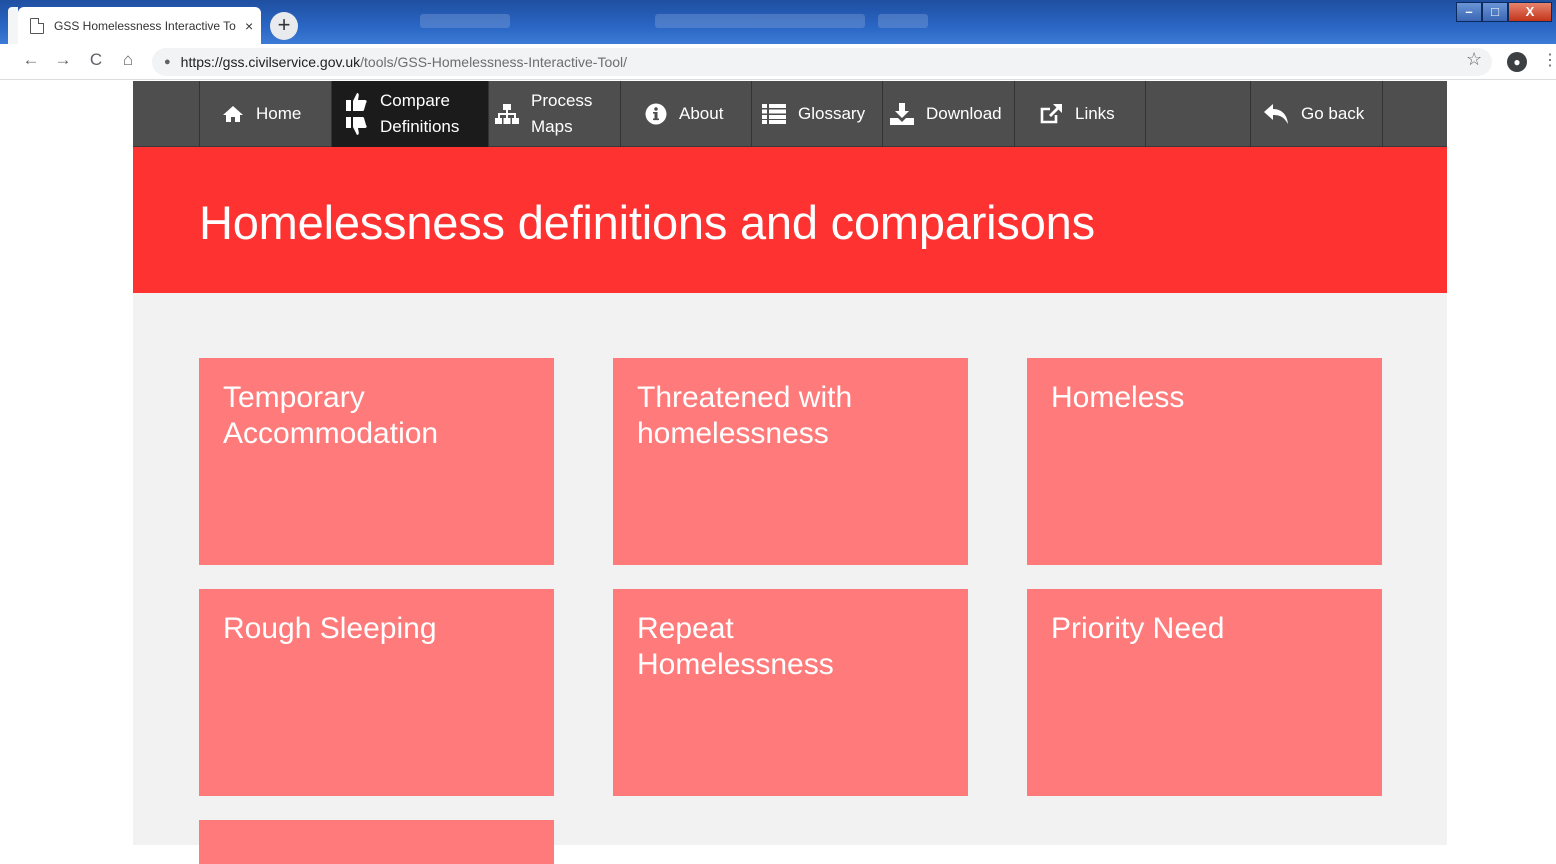 The height and width of the screenshot is (864, 1556). What do you see at coordinates (409, 114) in the screenshot?
I see `nav-compare-definitions: Compare Definitions` at bounding box center [409, 114].